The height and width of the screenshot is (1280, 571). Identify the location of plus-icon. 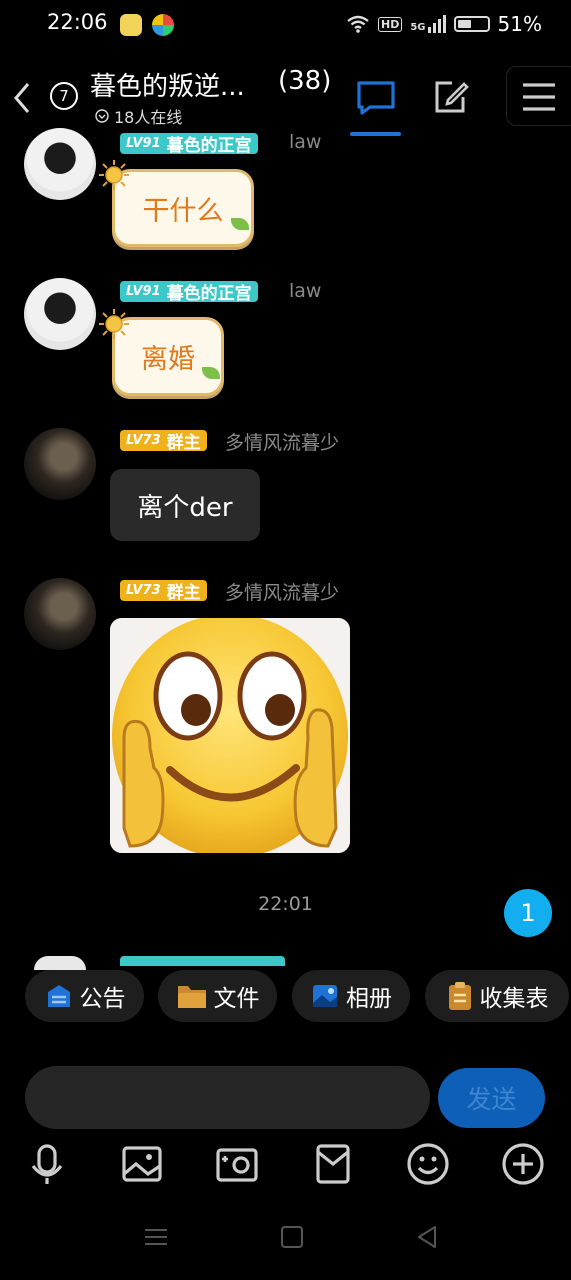
(523, 1164).